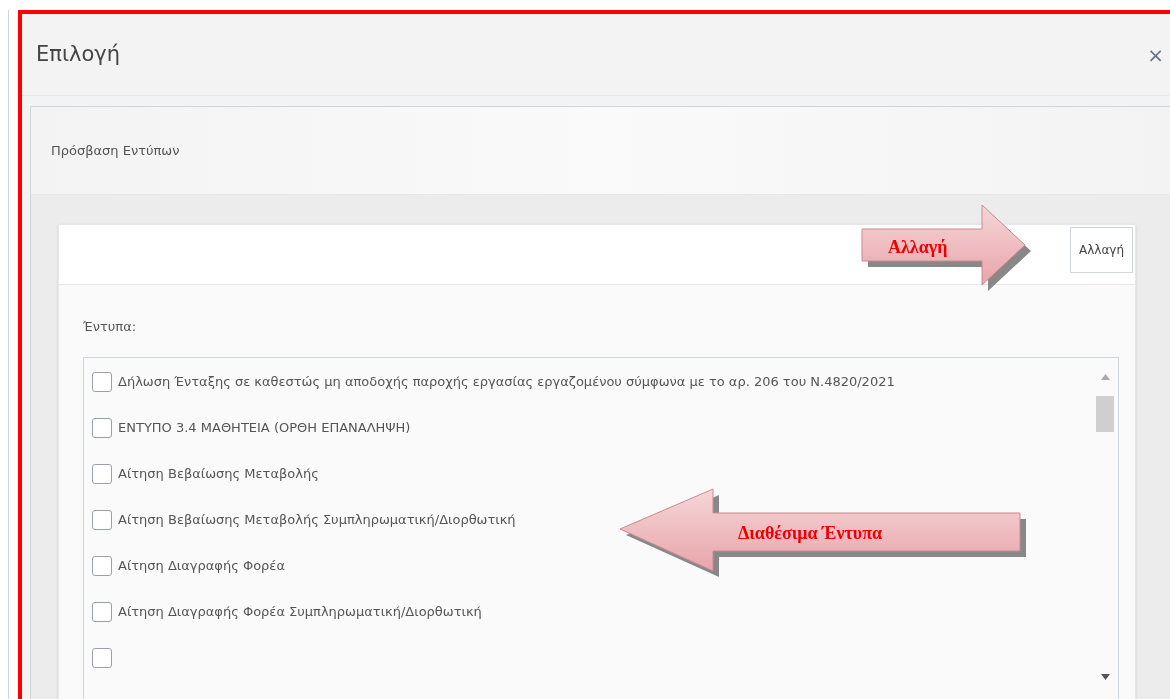 The image size is (1170, 699). Describe the element at coordinates (1155, 54) in the screenshot. I see `close-button: ×` at that location.